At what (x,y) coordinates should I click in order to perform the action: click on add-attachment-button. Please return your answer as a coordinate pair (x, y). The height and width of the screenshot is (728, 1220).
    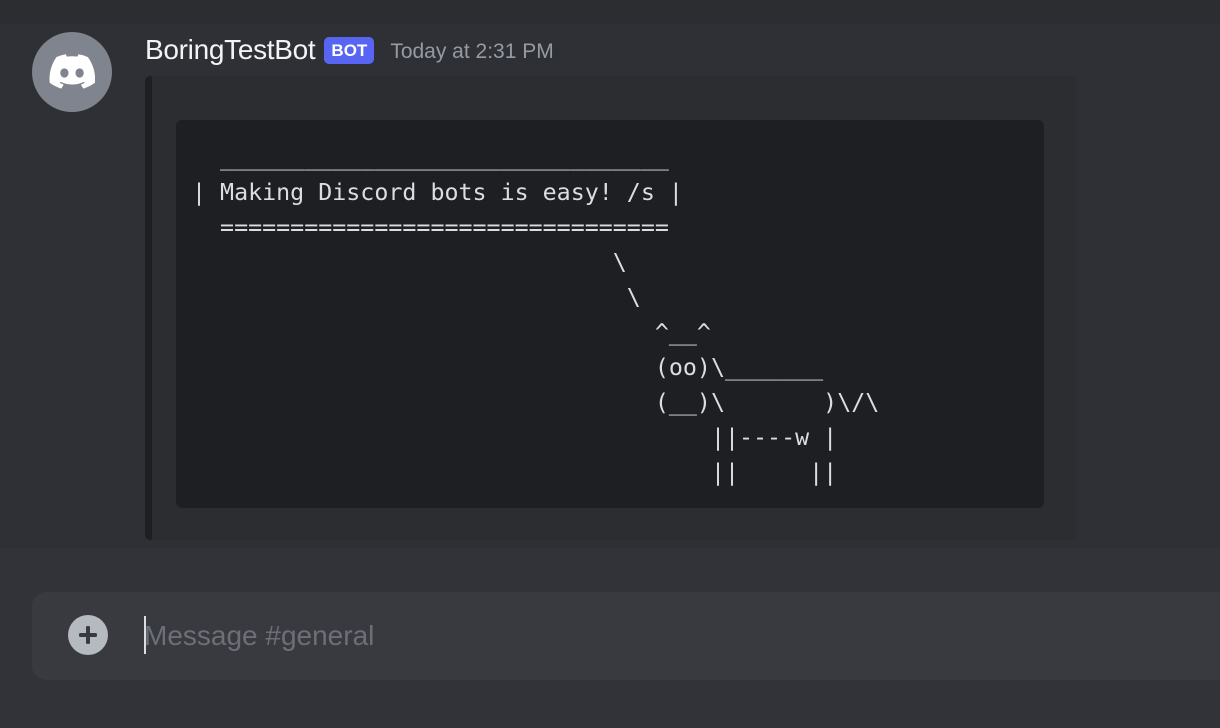
    Looking at the image, I should click on (88, 635).